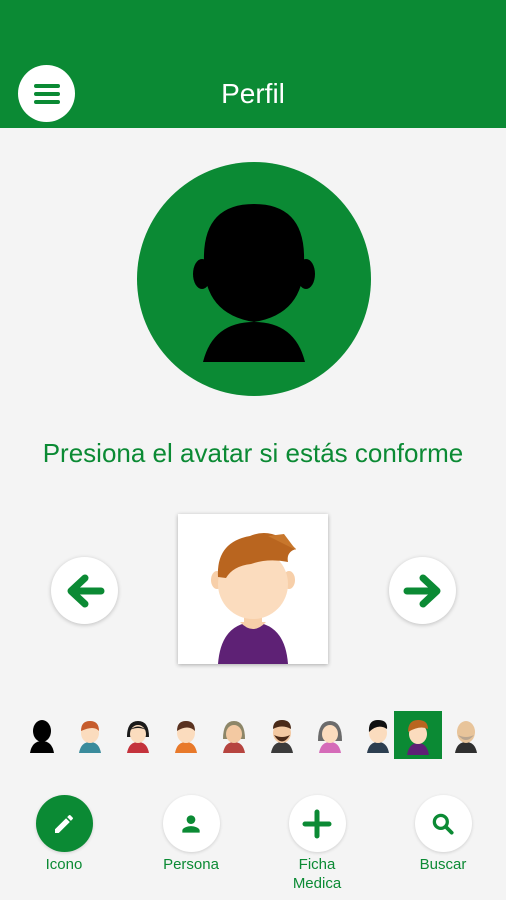 The width and height of the screenshot is (506, 900). What do you see at coordinates (253, 93) in the screenshot?
I see `page-title: Perfil` at bounding box center [253, 93].